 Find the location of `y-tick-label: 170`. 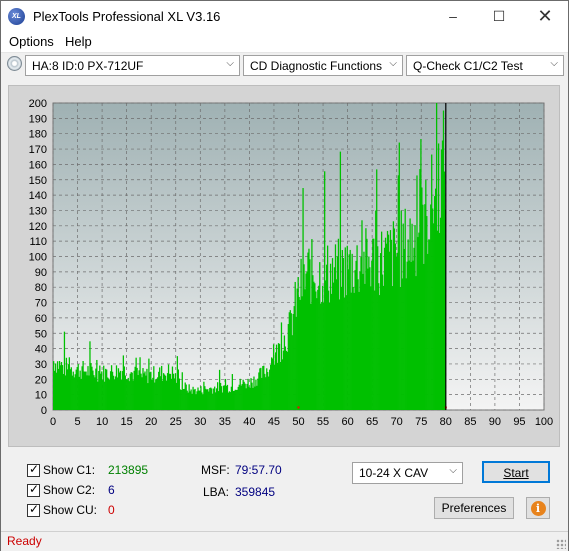

y-tick-label: 170 is located at coordinates (38, 150).